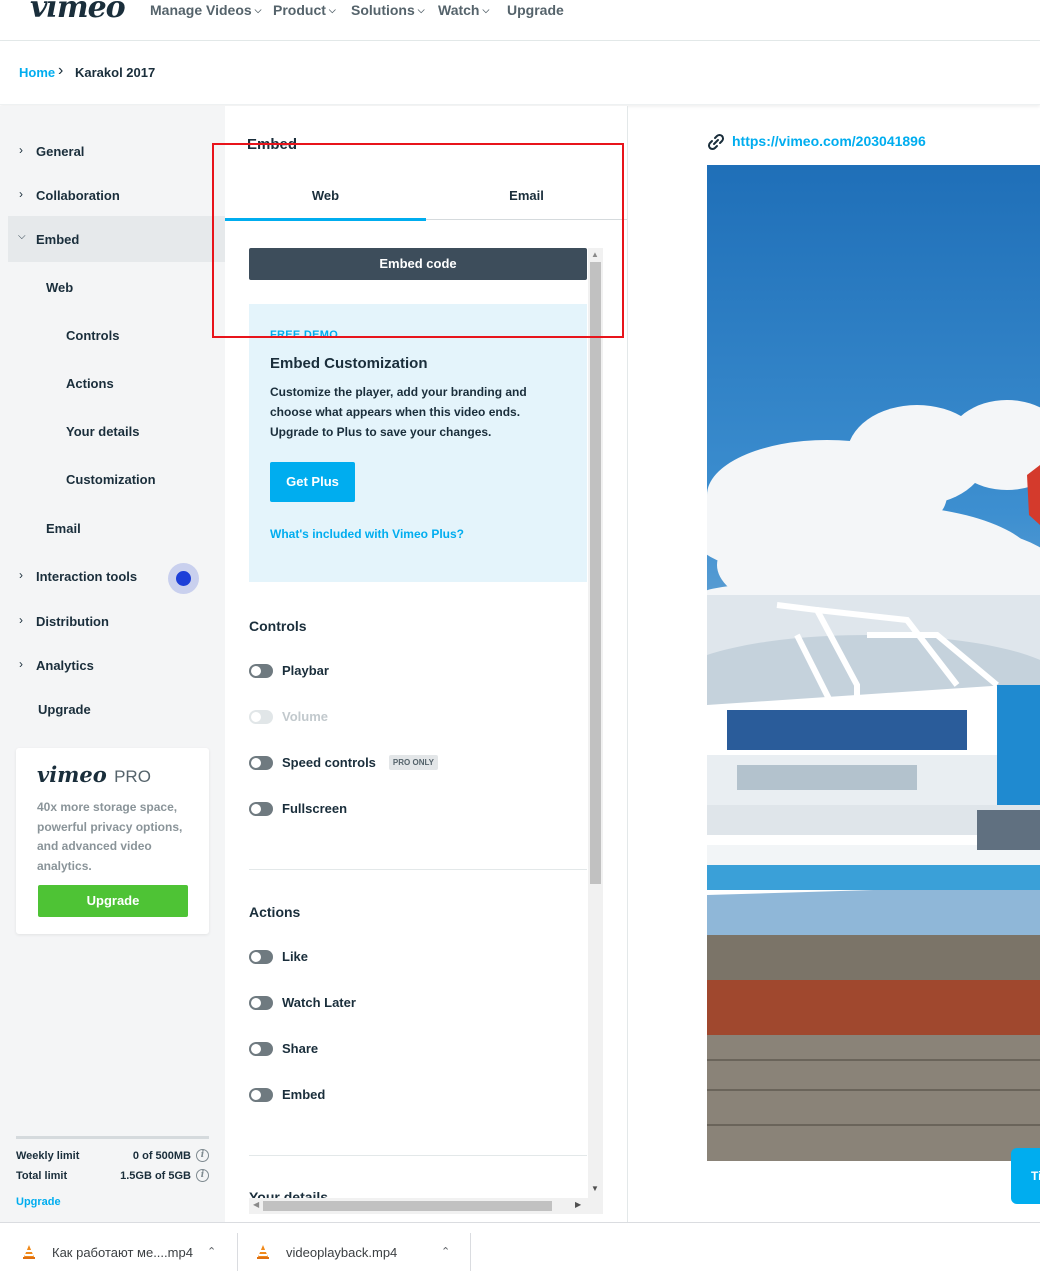  I want to click on download-filename: videoplayback.mp4, so click(342, 1252).